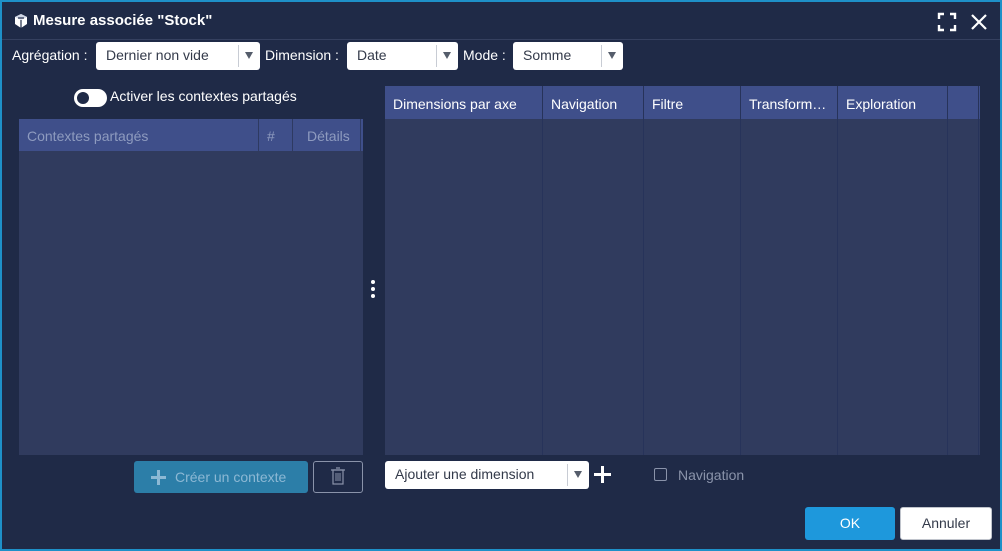 The width and height of the screenshot is (1002, 551). Describe the element at coordinates (373, 289) in the screenshot. I see `panel-splitter-handle` at that location.